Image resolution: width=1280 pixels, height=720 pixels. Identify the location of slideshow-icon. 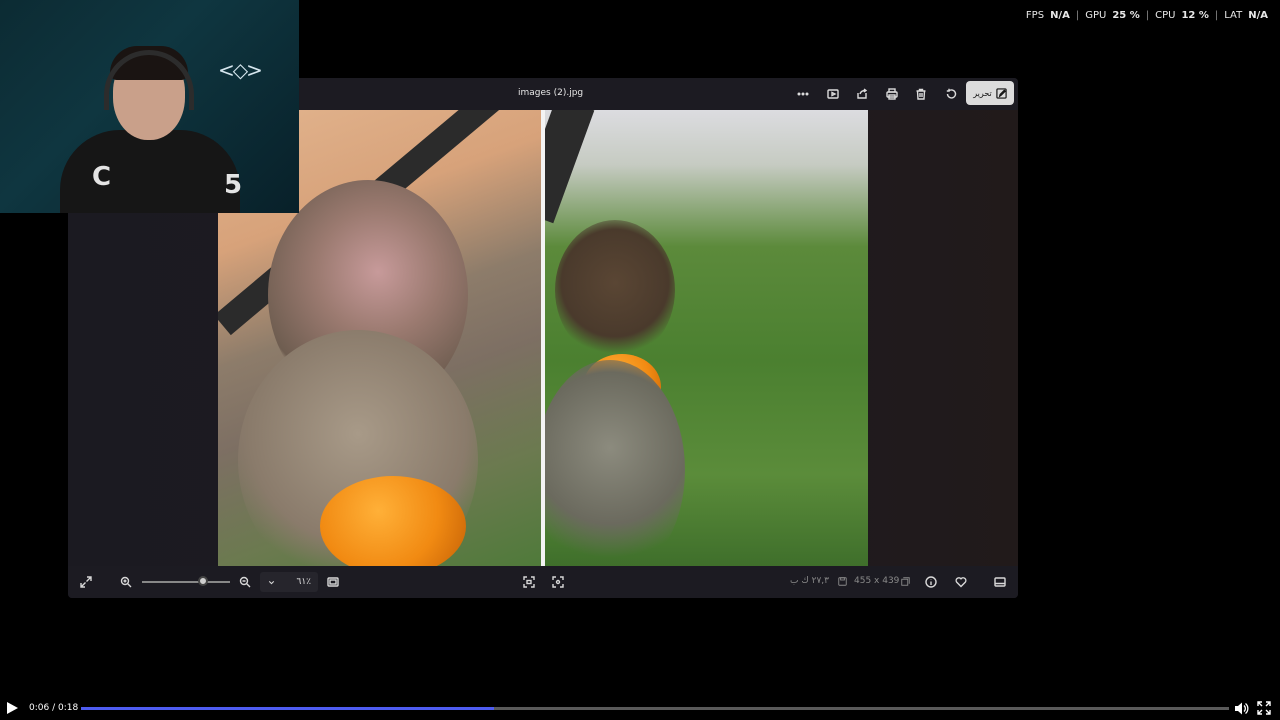
(833, 94).